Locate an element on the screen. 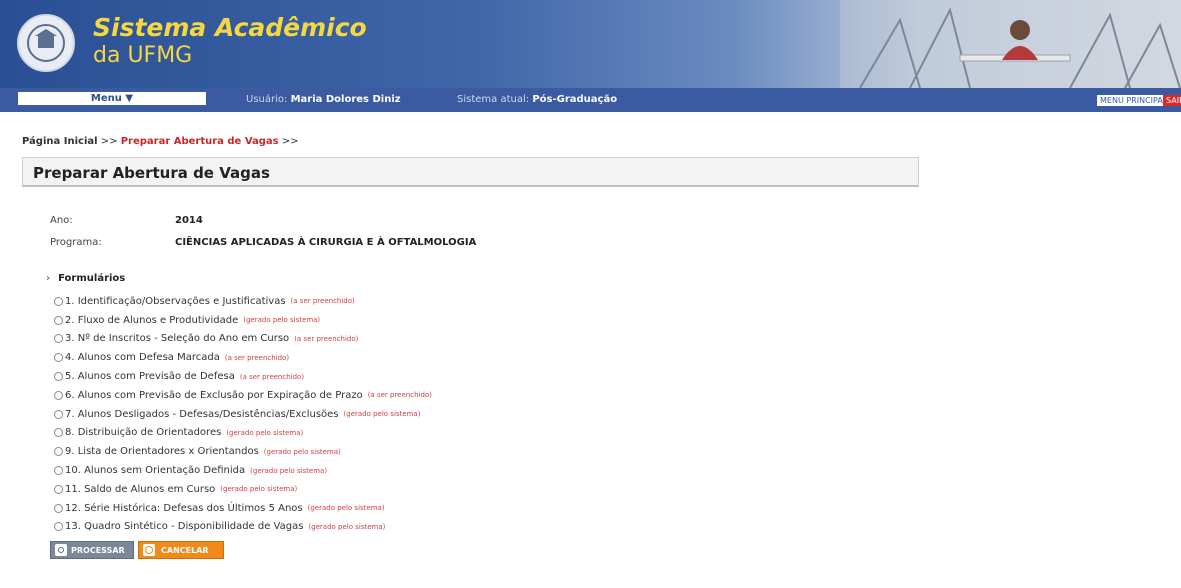 Image resolution: width=1181 pixels, height=588 pixels. current-user: Usuário: Maria Dolores Diniz is located at coordinates (323, 99).